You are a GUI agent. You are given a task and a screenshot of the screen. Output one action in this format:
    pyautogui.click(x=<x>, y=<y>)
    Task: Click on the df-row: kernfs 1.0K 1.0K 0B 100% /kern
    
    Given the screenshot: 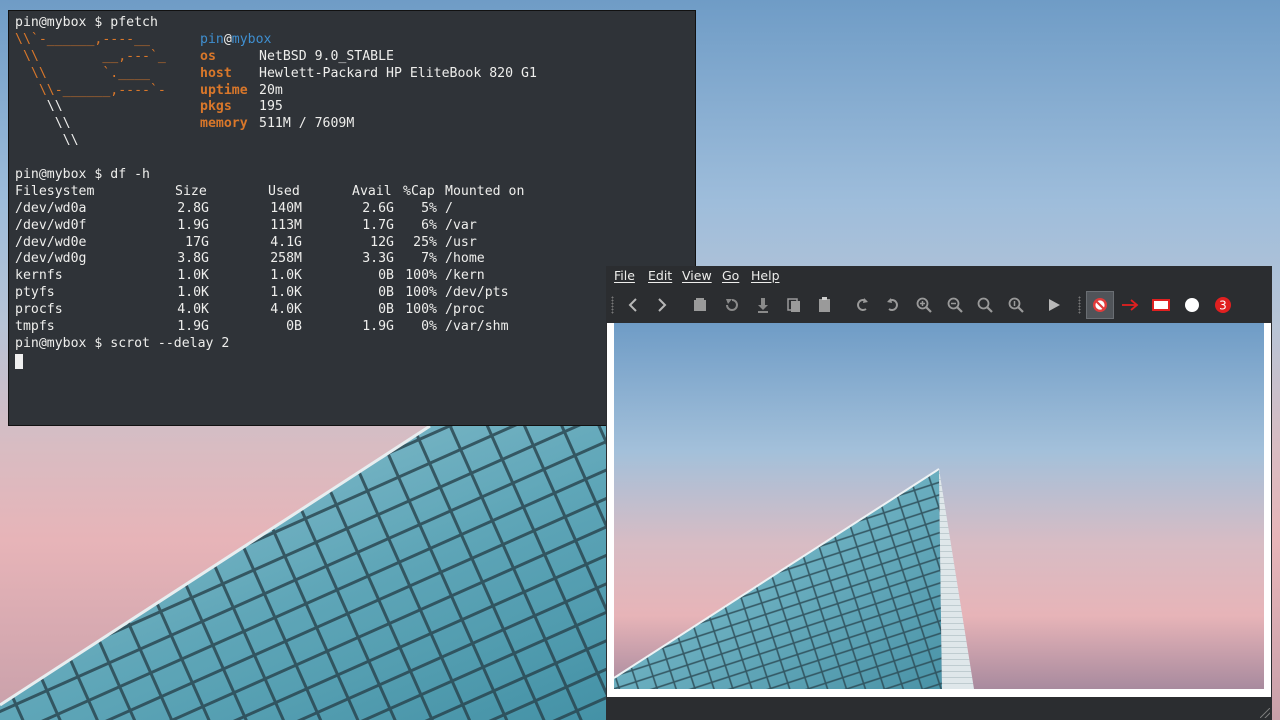 What is the action you would take?
    pyautogui.click(x=355, y=276)
    